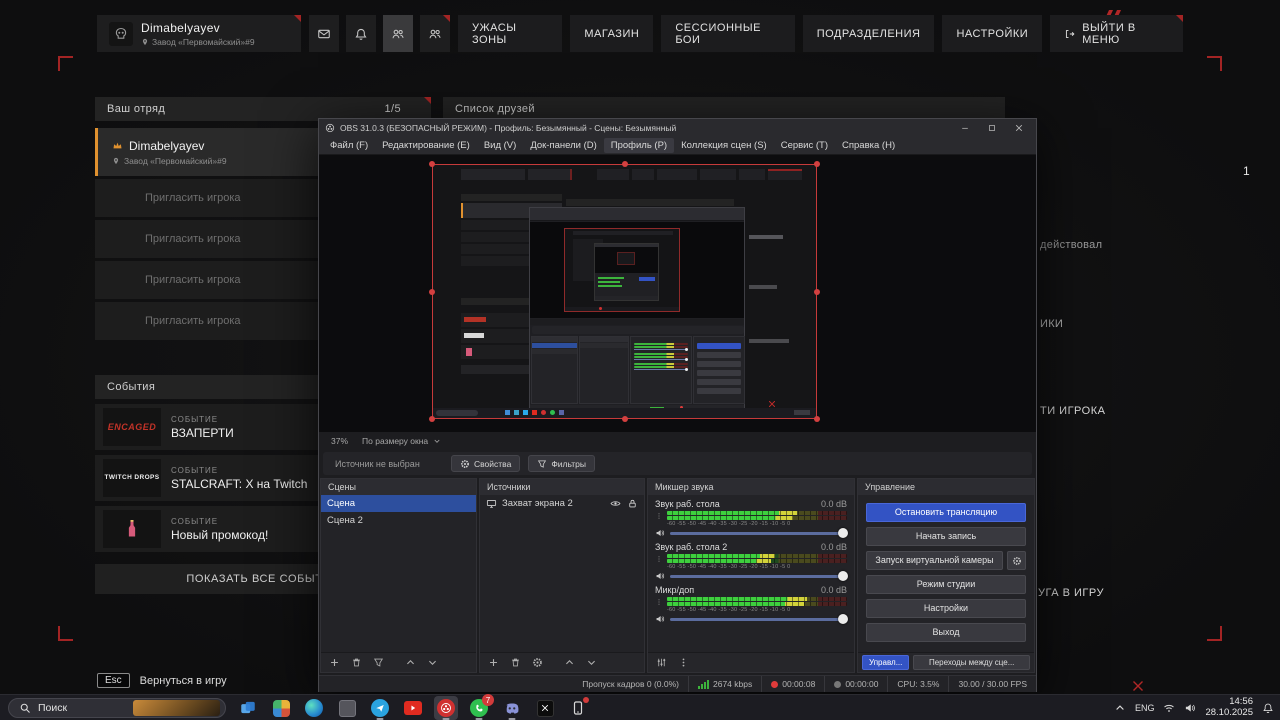 Image resolution: width=1280 pixels, height=720 pixels. I want to click on virtual-camera-settings-button, so click(1016, 560).